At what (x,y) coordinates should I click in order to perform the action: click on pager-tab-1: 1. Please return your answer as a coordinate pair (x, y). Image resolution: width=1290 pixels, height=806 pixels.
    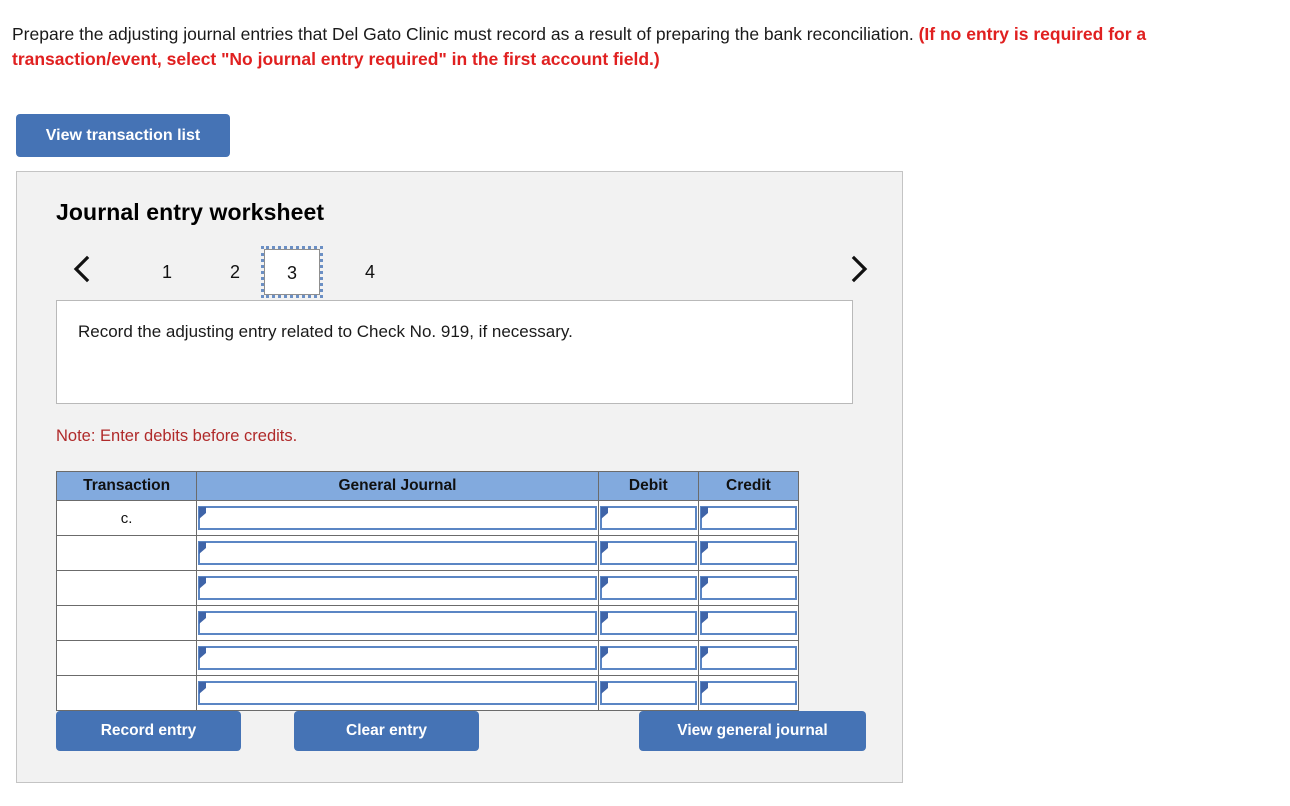
    Looking at the image, I should click on (167, 272).